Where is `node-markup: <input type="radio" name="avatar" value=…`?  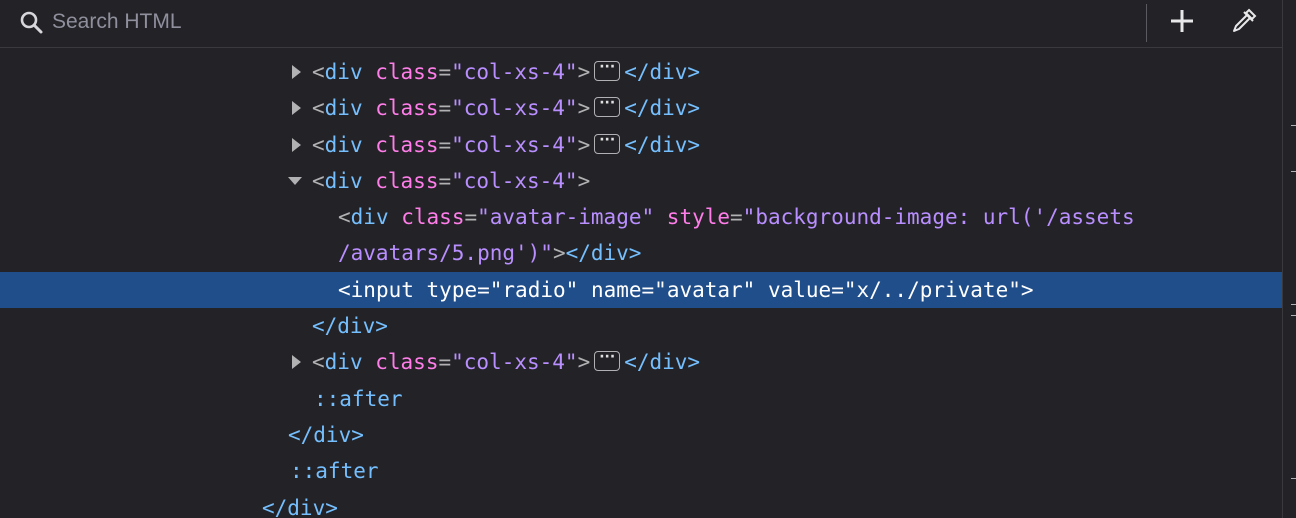
node-markup: <input type="radio" name="avatar" value=… is located at coordinates (686, 289).